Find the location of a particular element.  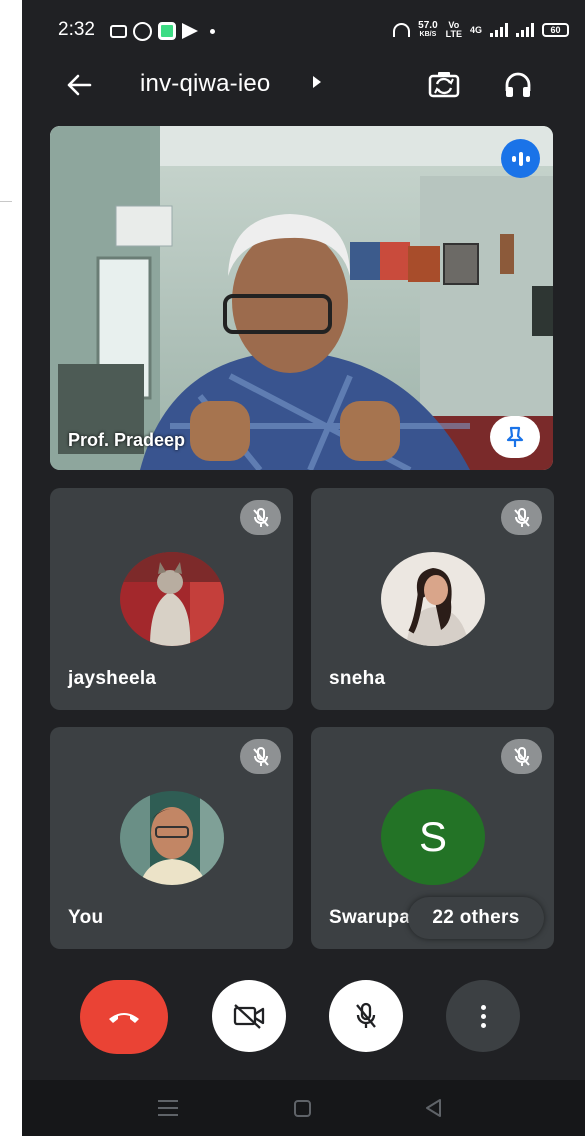

speed-unit: KB/S is located at coordinates (428, 34).